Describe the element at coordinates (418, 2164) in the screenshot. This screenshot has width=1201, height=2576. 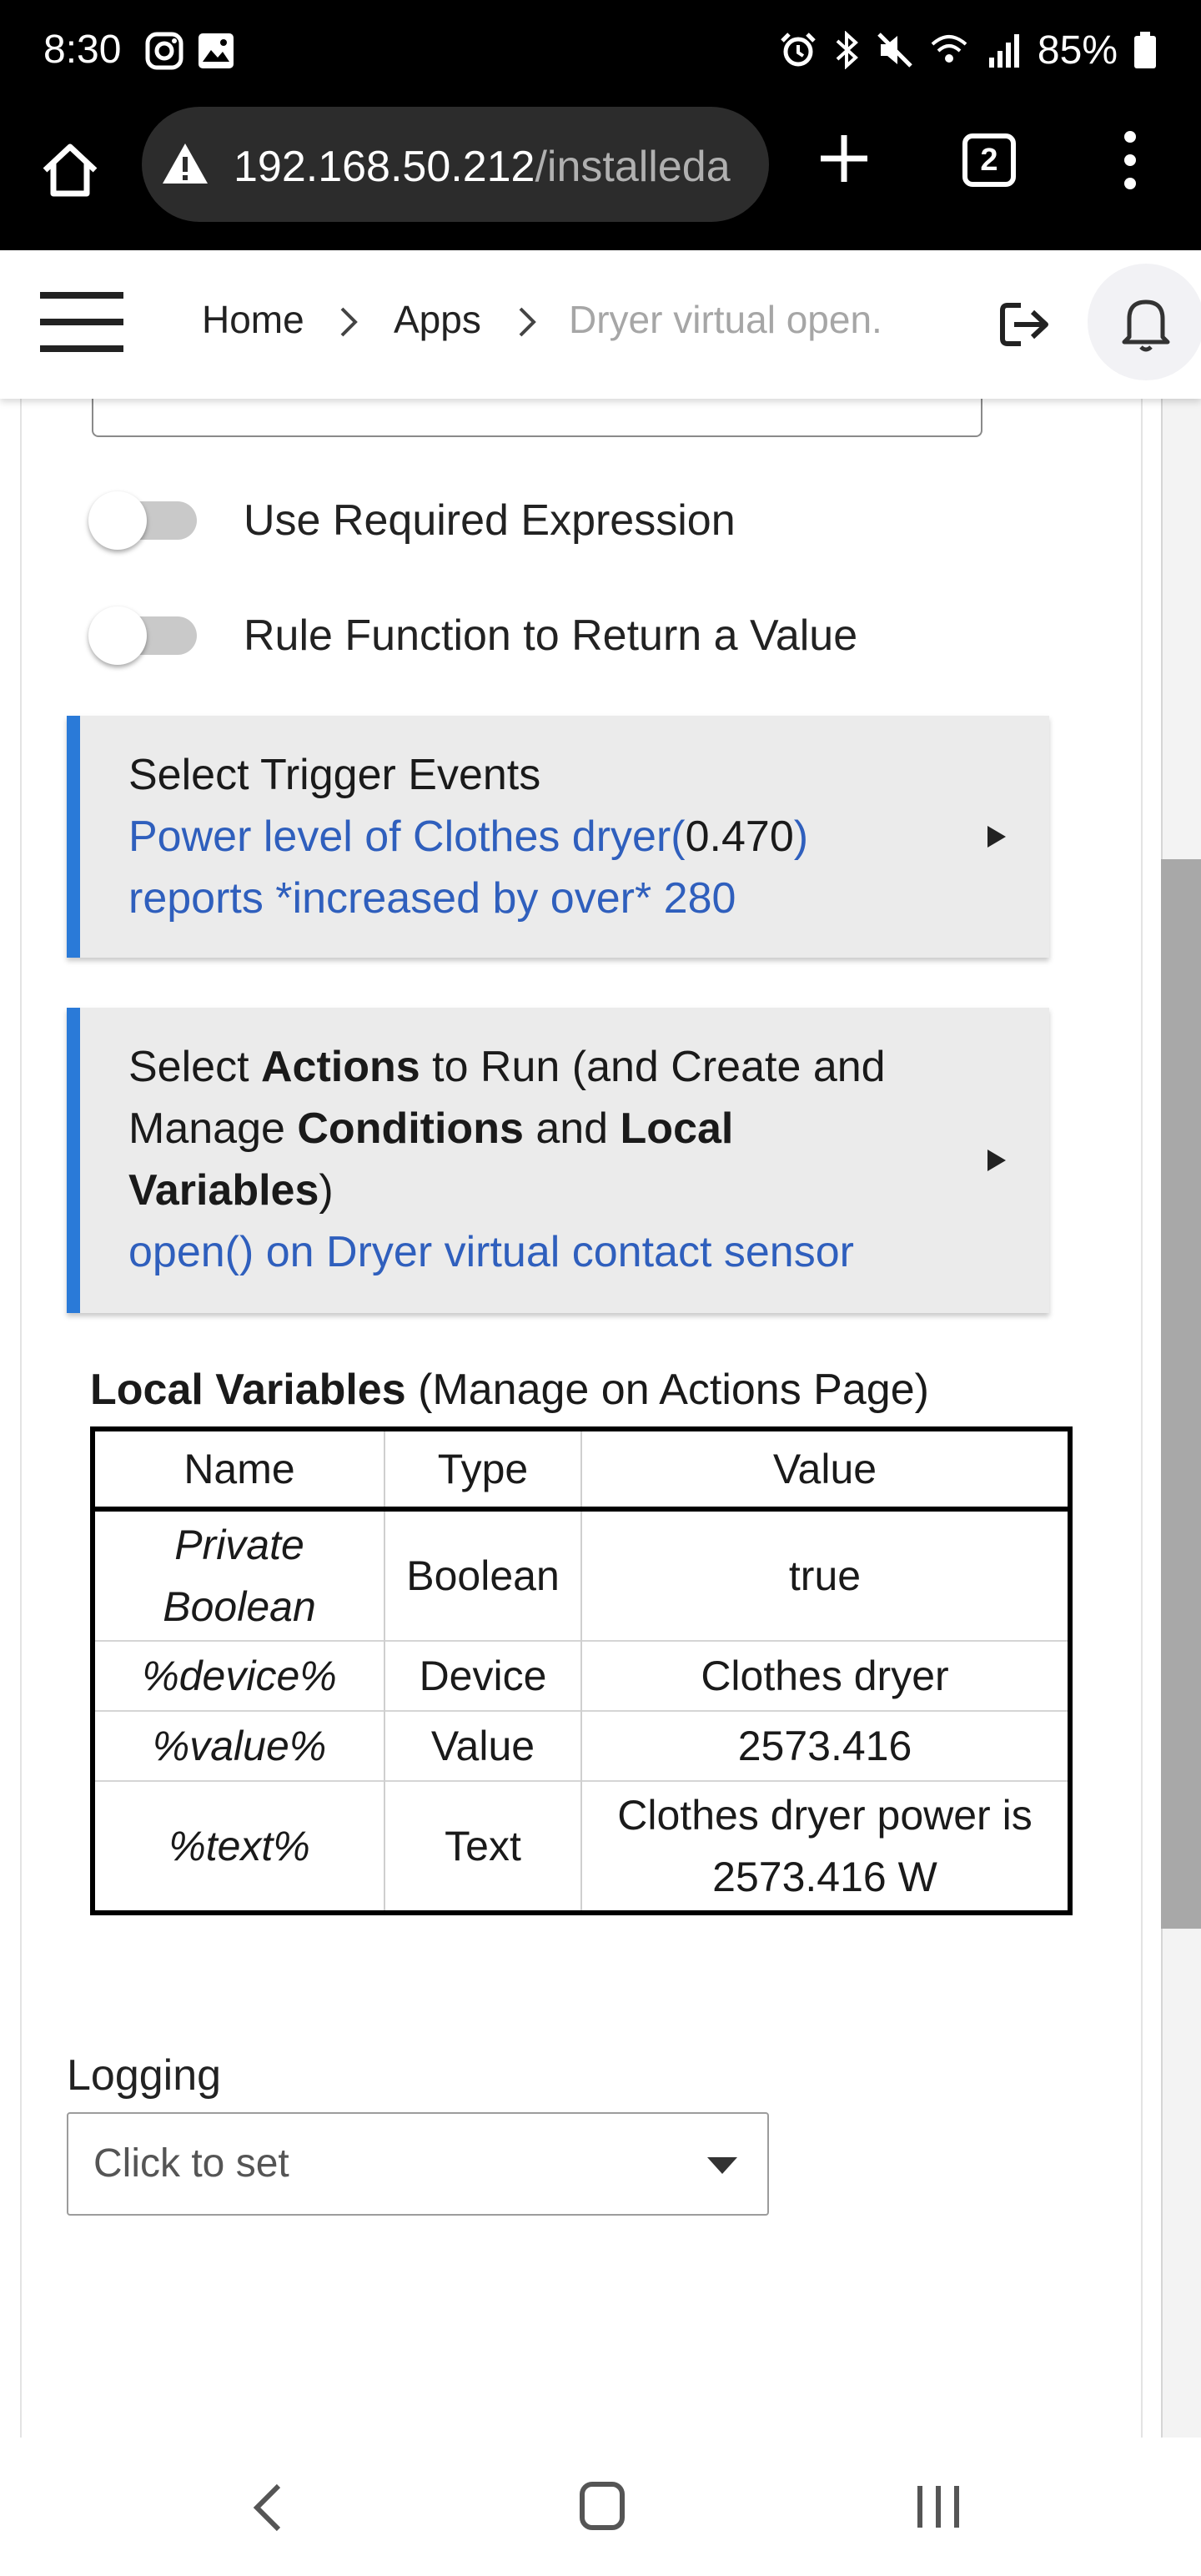
I see `logging-select: Click to set` at that location.